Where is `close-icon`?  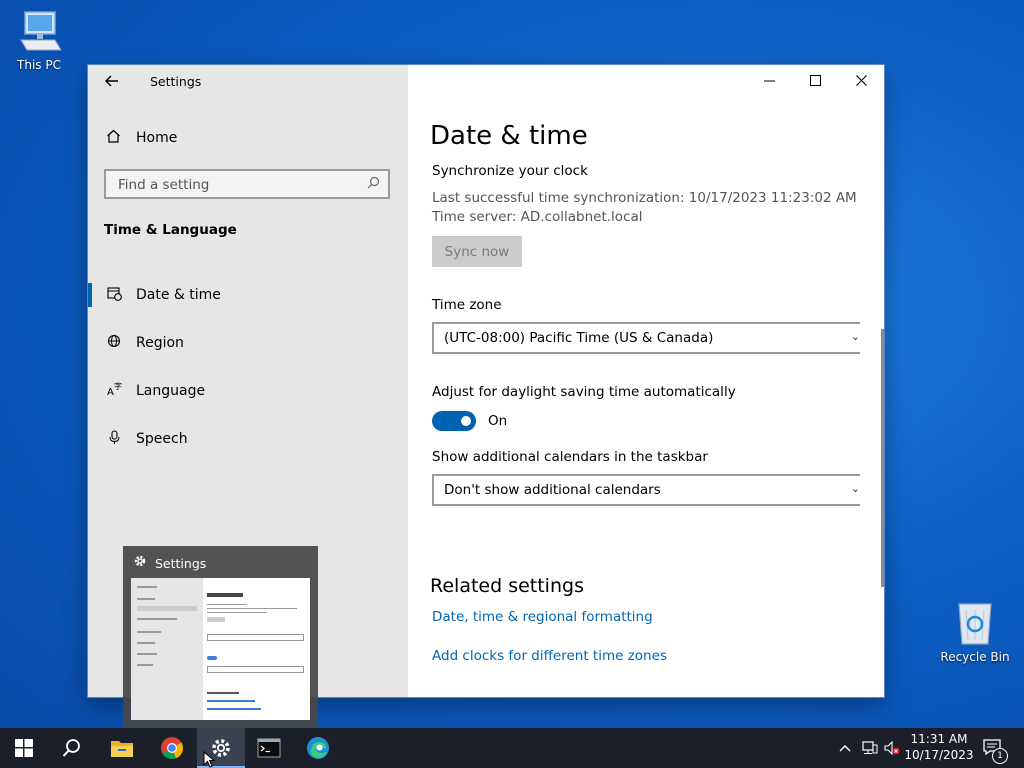 close-icon is located at coordinates (861, 80).